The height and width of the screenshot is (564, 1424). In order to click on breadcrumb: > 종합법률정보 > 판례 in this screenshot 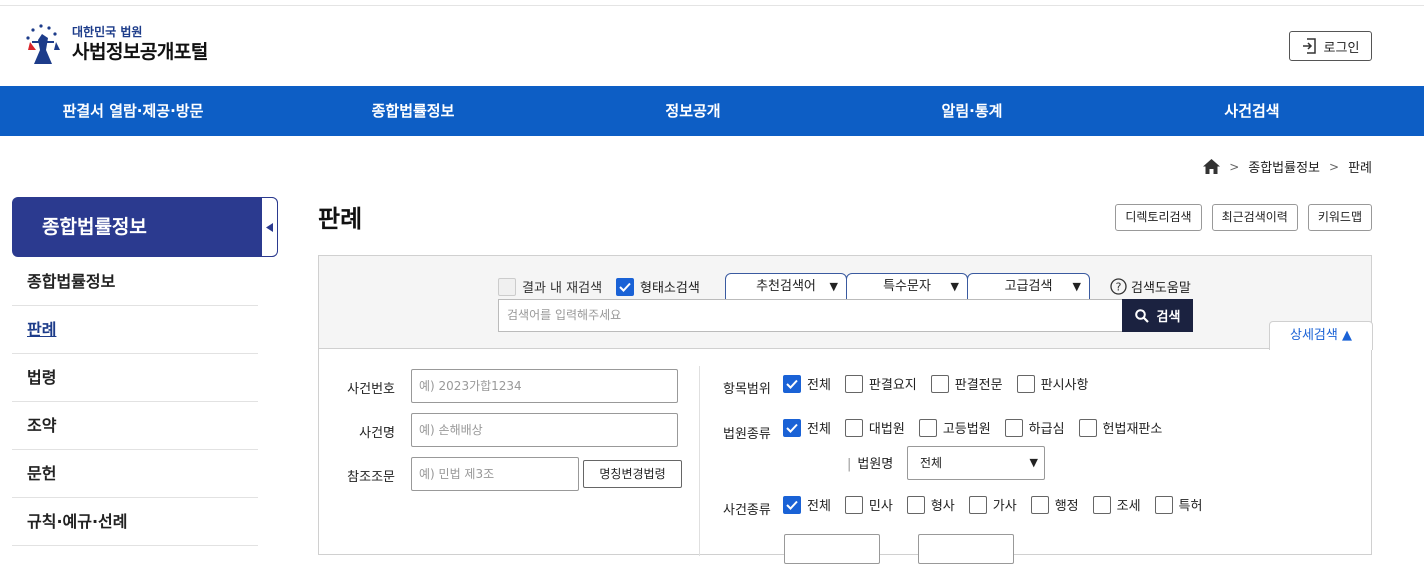, I will do `click(1287, 166)`.